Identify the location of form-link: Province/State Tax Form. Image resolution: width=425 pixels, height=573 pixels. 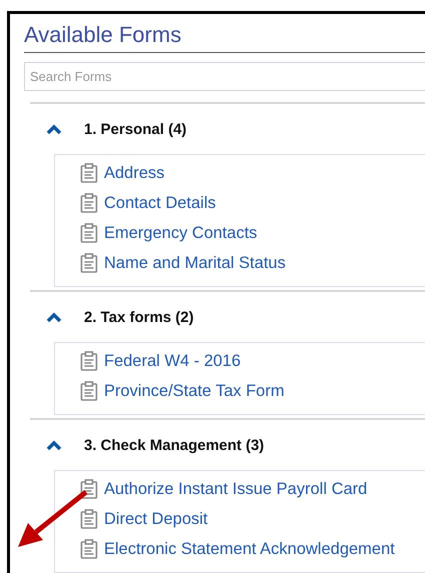
(194, 391).